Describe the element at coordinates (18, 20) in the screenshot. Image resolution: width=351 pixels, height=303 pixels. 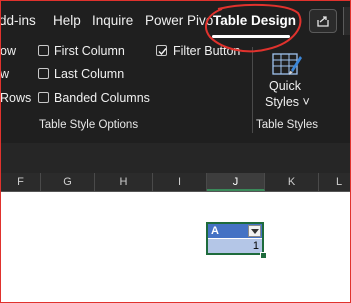
I see `tab-add-ins: dd-ins` at that location.